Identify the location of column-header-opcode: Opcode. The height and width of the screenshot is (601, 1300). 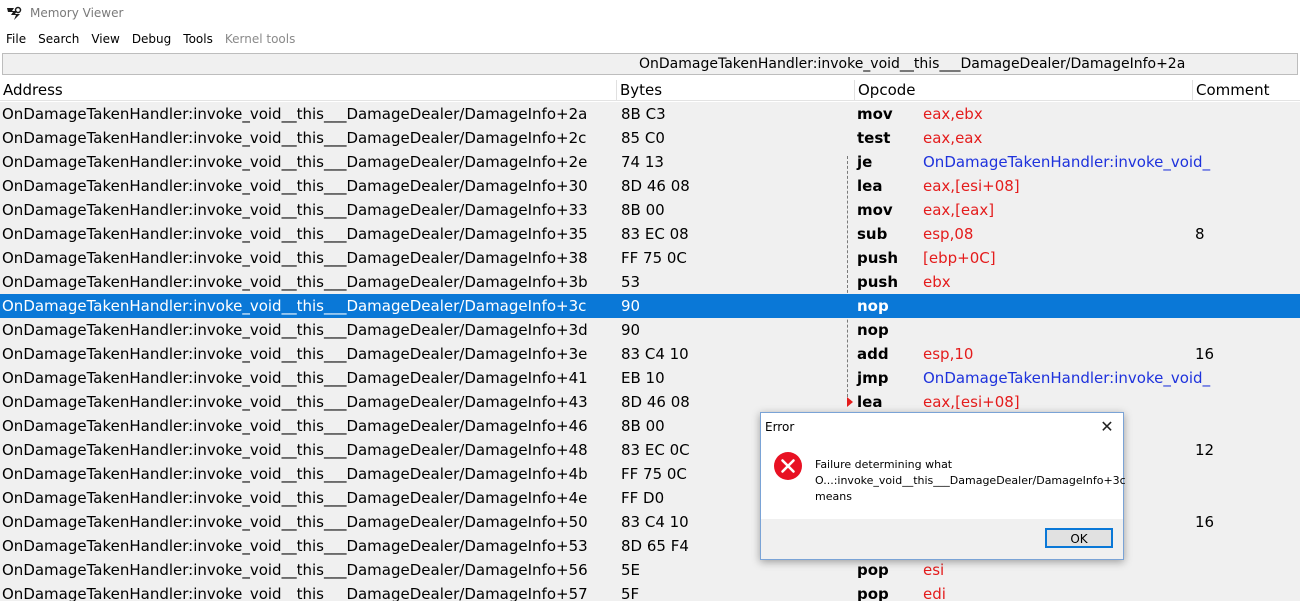
(1023, 90).